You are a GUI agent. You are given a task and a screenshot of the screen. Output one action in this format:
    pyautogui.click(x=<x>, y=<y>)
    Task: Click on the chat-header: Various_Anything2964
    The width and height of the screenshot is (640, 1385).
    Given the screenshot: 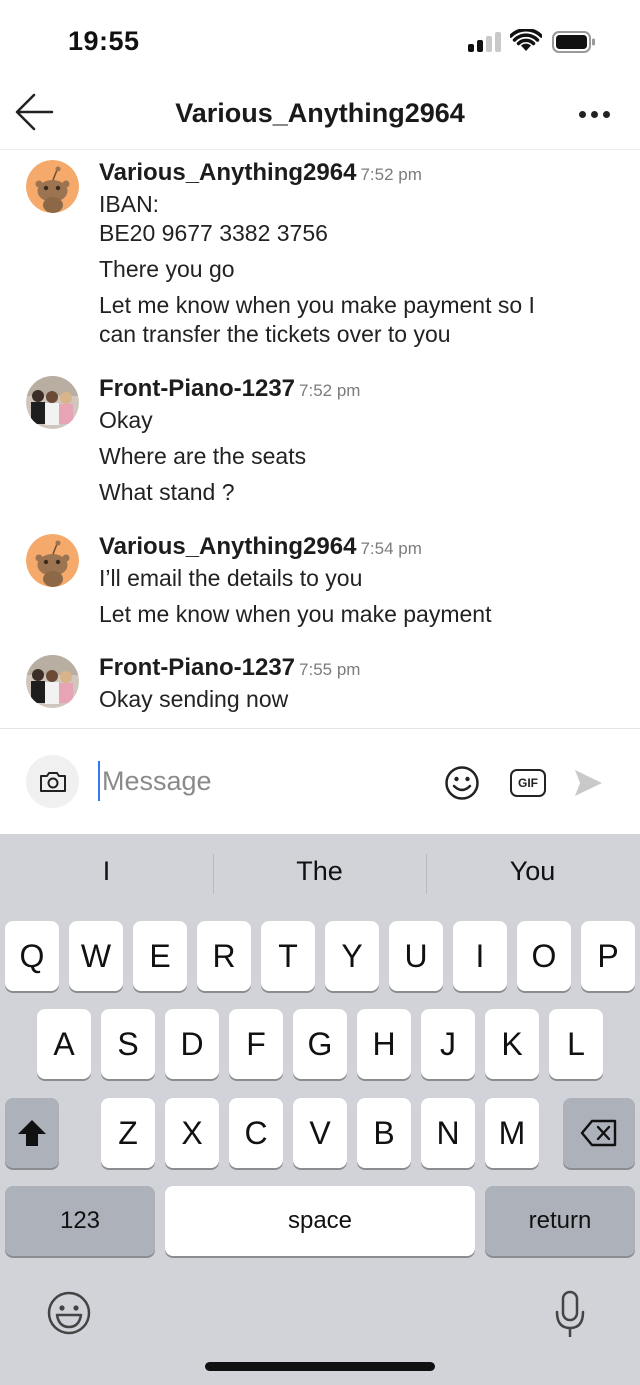 What is the action you would take?
    pyautogui.click(x=320, y=115)
    